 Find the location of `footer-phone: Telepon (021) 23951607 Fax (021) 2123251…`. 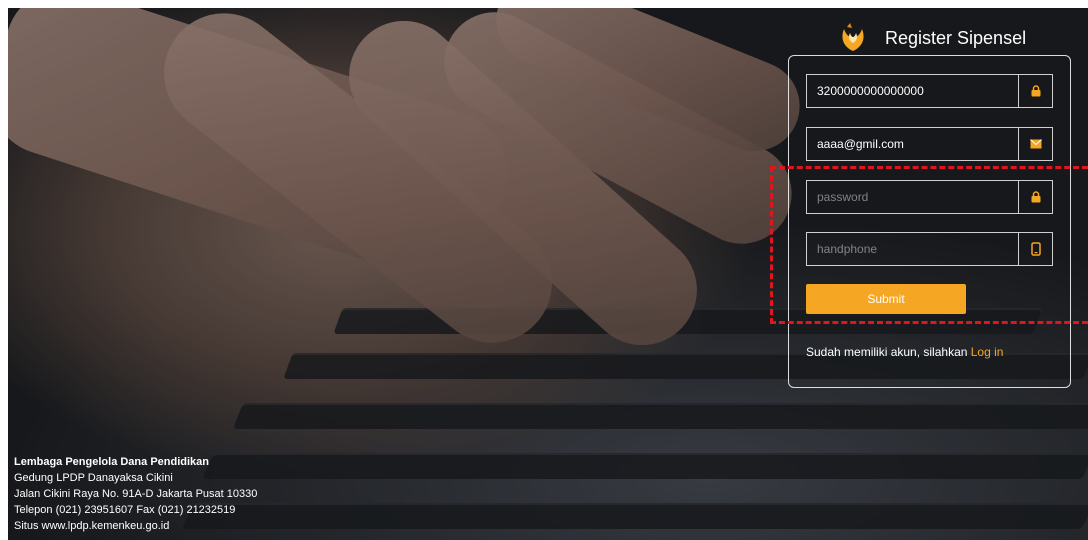

footer-phone: Telepon (021) 23951607 Fax (021) 2123251… is located at coordinates (125, 510).